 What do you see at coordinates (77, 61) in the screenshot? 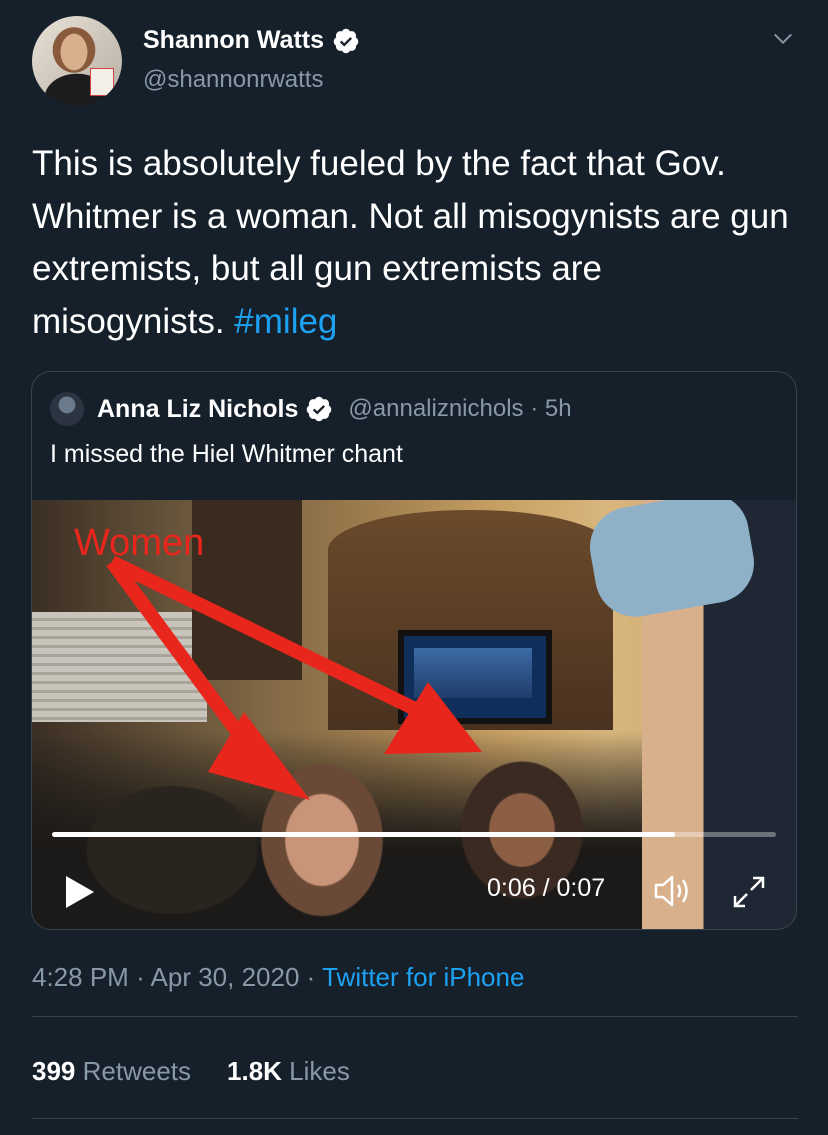
I see `author-avatar` at bounding box center [77, 61].